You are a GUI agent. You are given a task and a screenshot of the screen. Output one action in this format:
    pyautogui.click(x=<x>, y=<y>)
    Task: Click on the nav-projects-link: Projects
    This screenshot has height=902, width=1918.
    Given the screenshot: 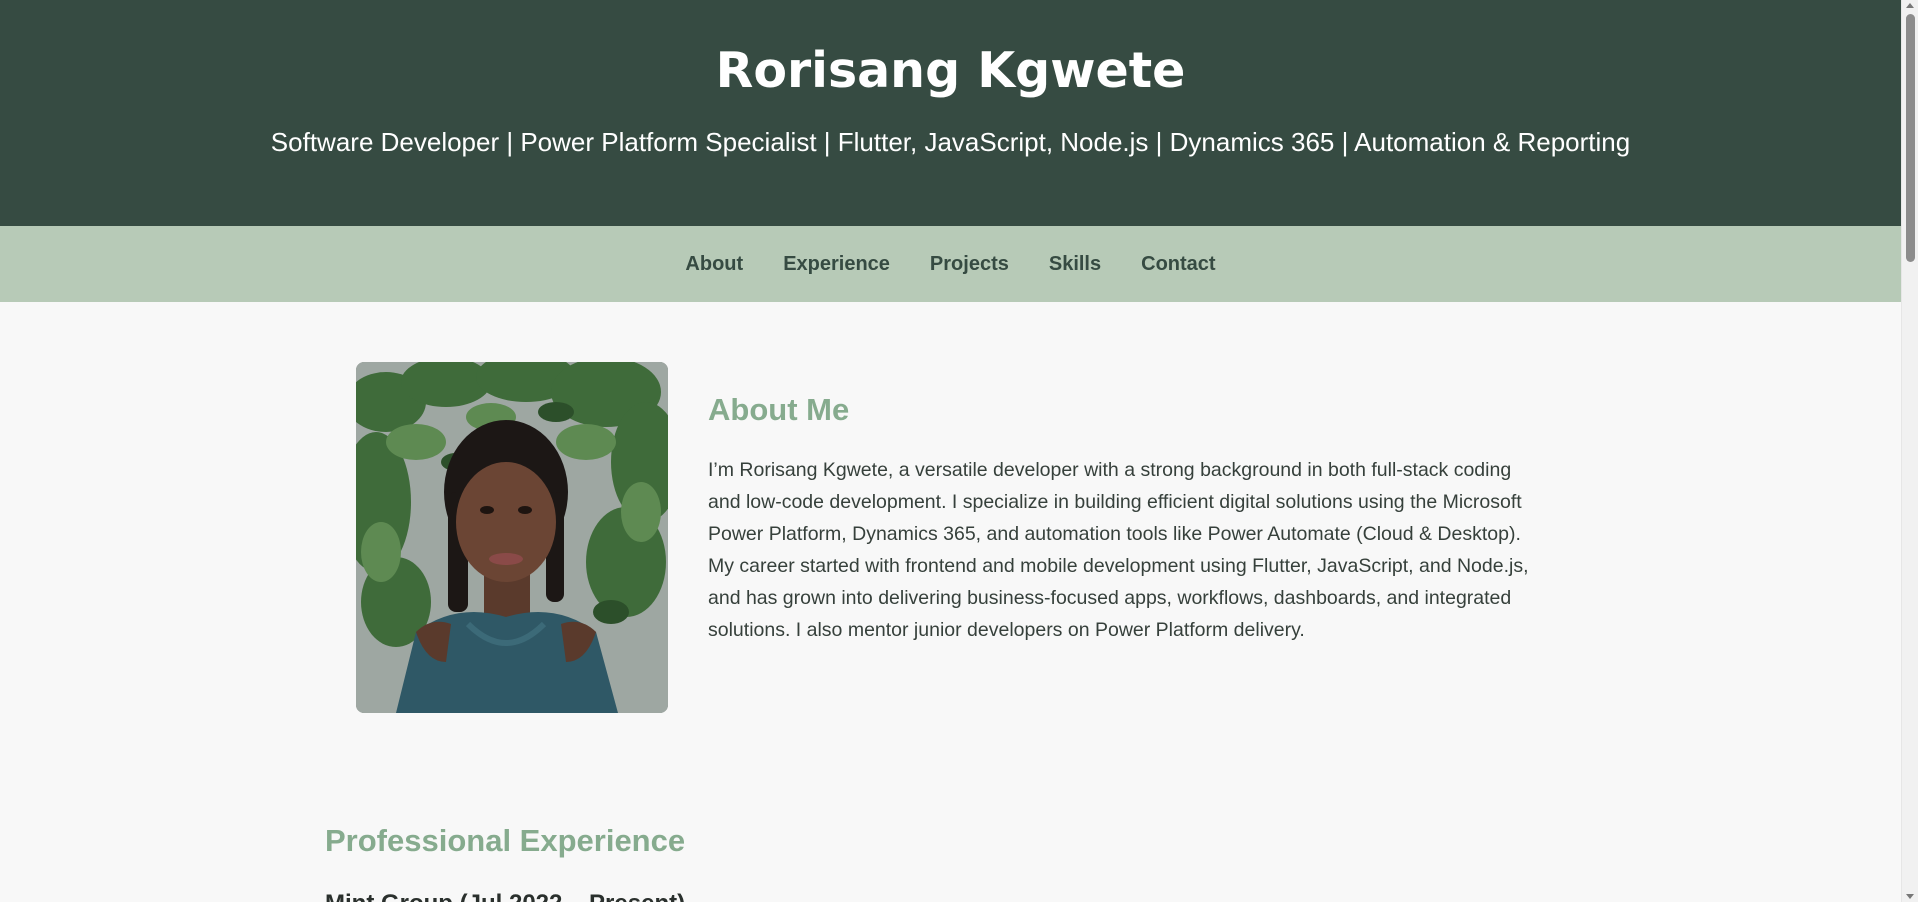 What is the action you would take?
    pyautogui.click(x=969, y=264)
    